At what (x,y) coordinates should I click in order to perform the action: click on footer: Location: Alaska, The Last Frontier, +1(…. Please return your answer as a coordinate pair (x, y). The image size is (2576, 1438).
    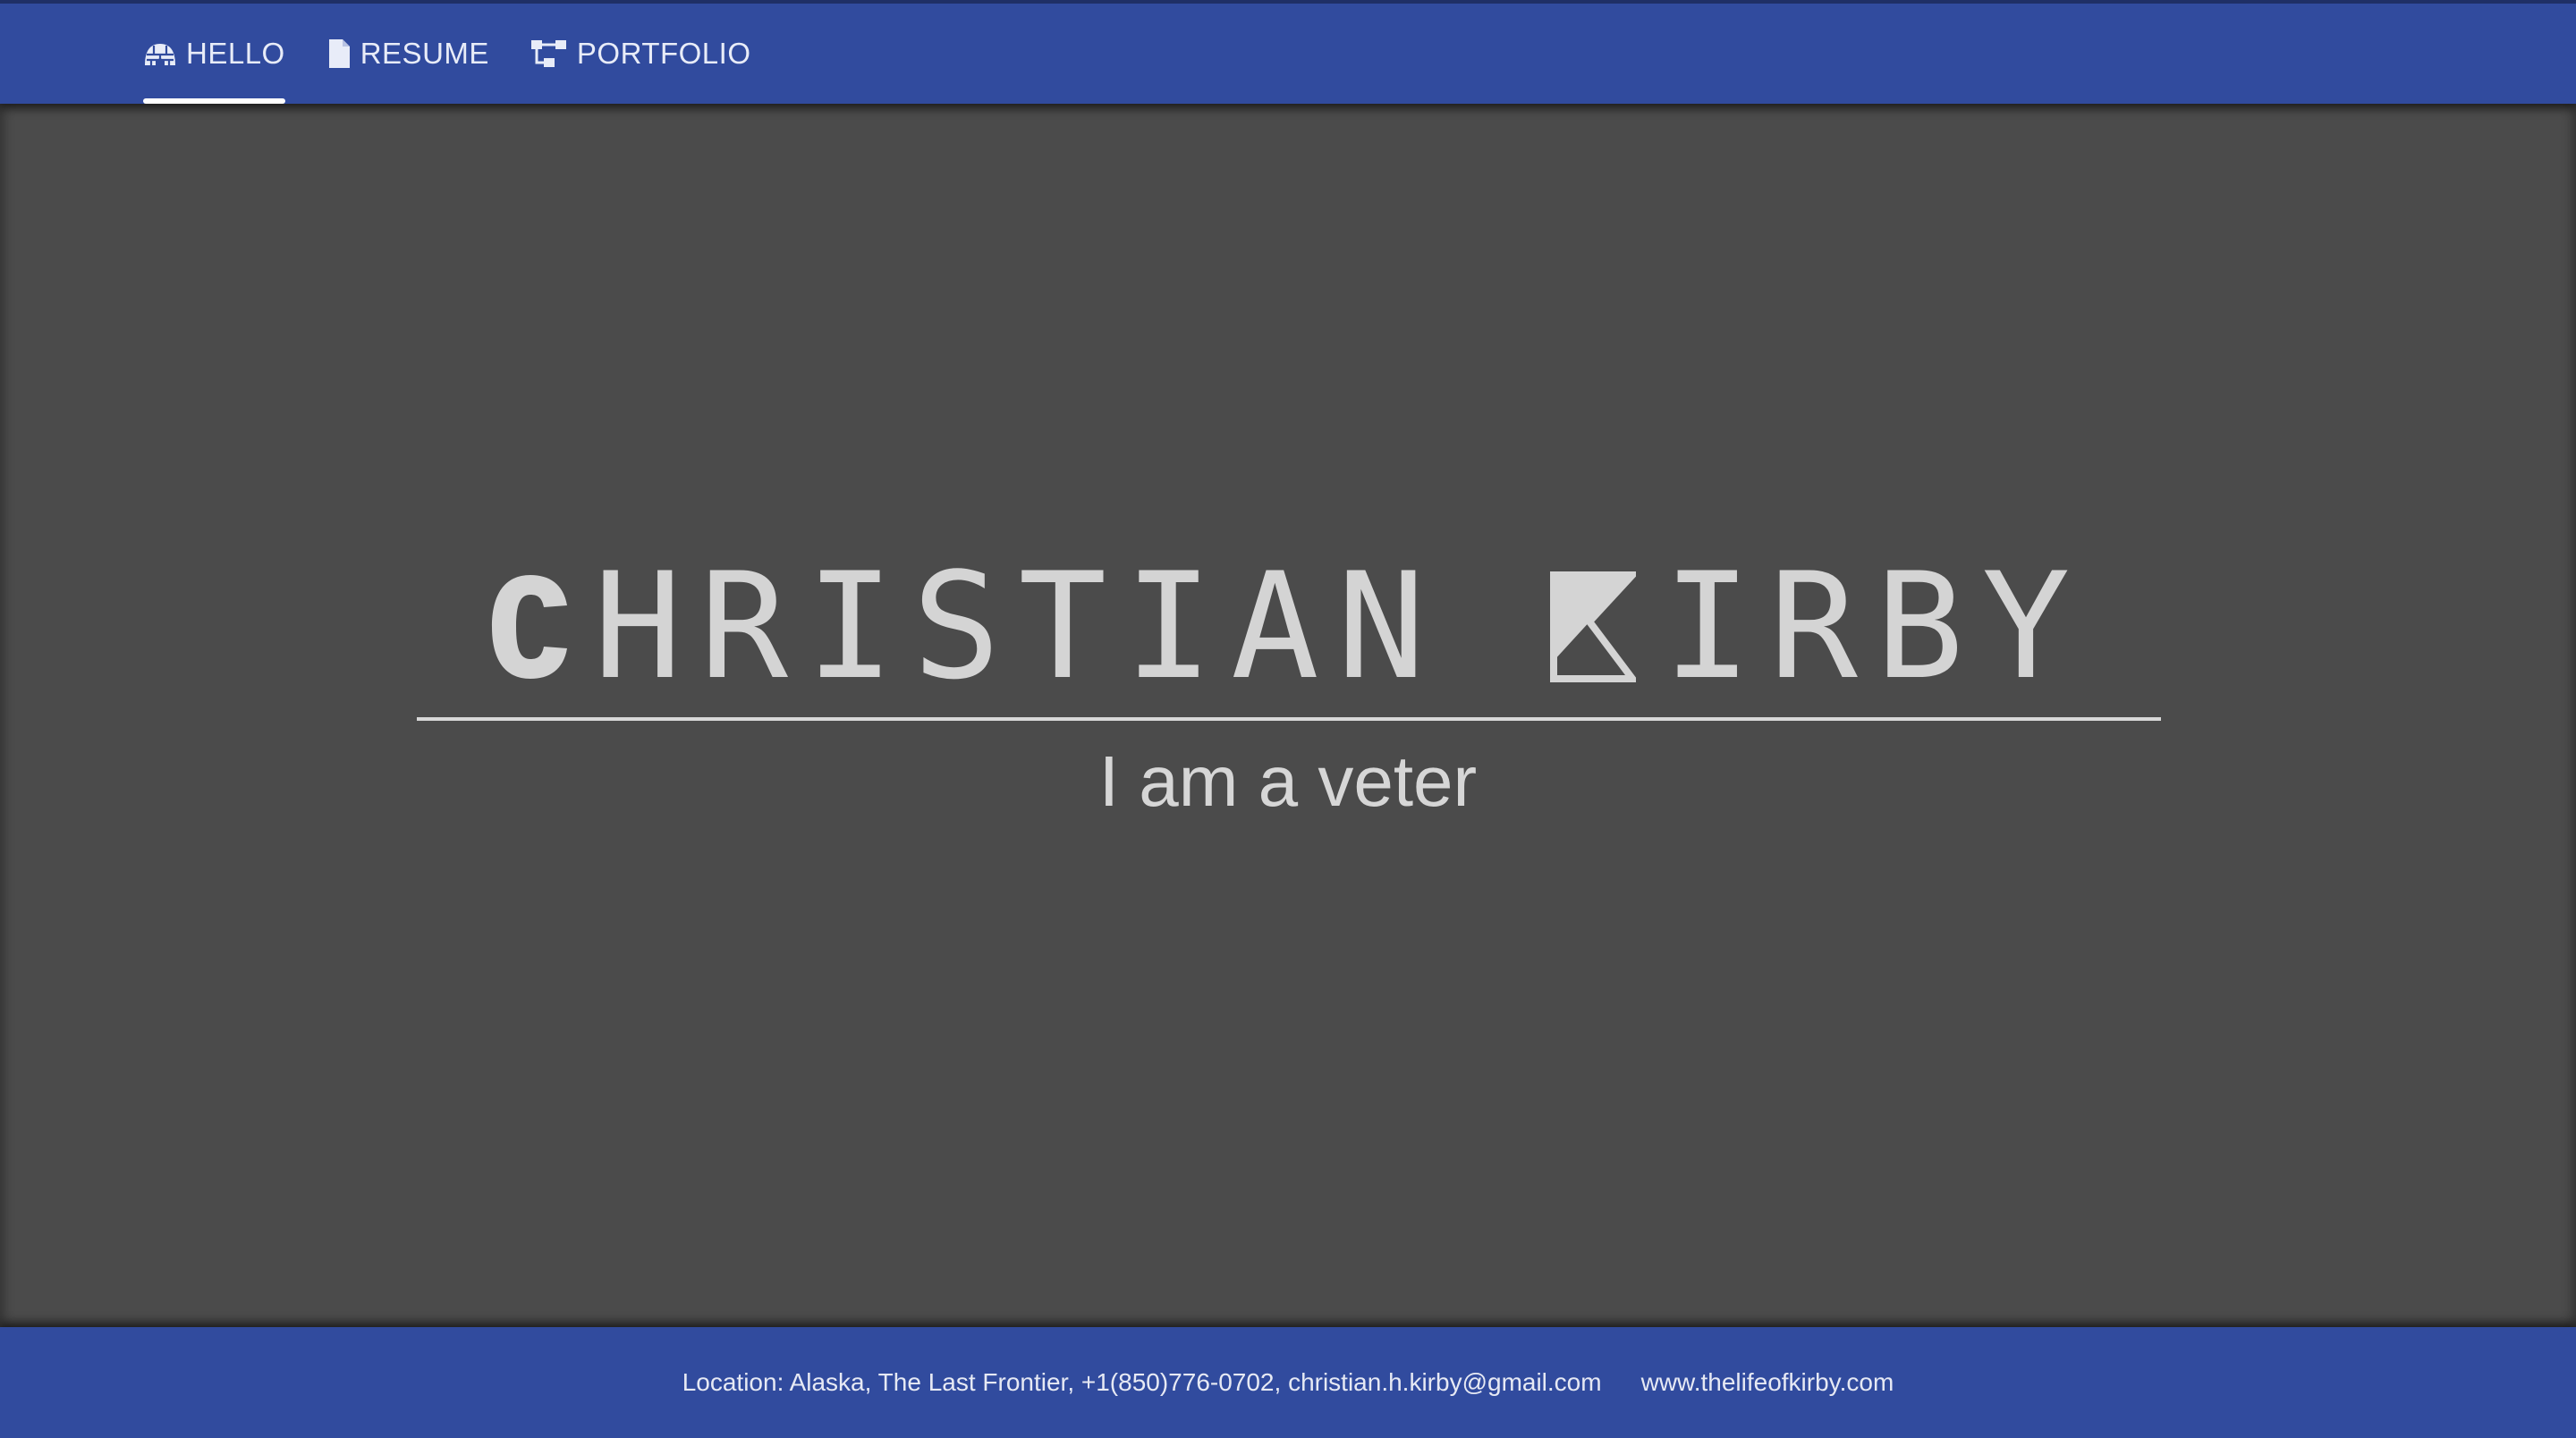
    Looking at the image, I should click on (1288, 1382).